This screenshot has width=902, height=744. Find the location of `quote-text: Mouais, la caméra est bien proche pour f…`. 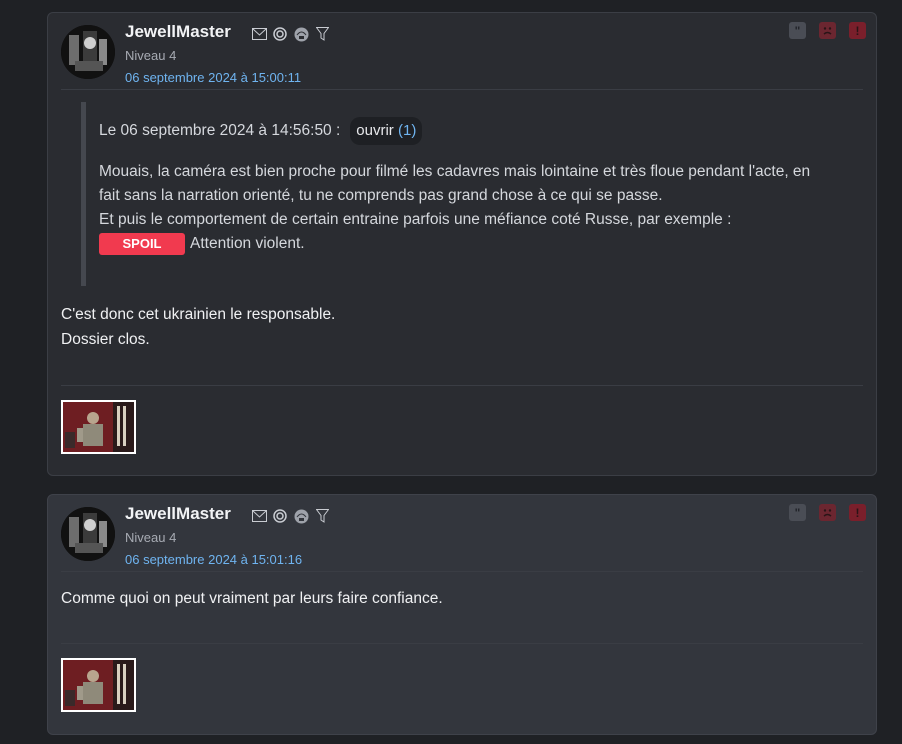

quote-text: Mouais, la caméra est bien proche pour f… is located at coordinates (479, 208).